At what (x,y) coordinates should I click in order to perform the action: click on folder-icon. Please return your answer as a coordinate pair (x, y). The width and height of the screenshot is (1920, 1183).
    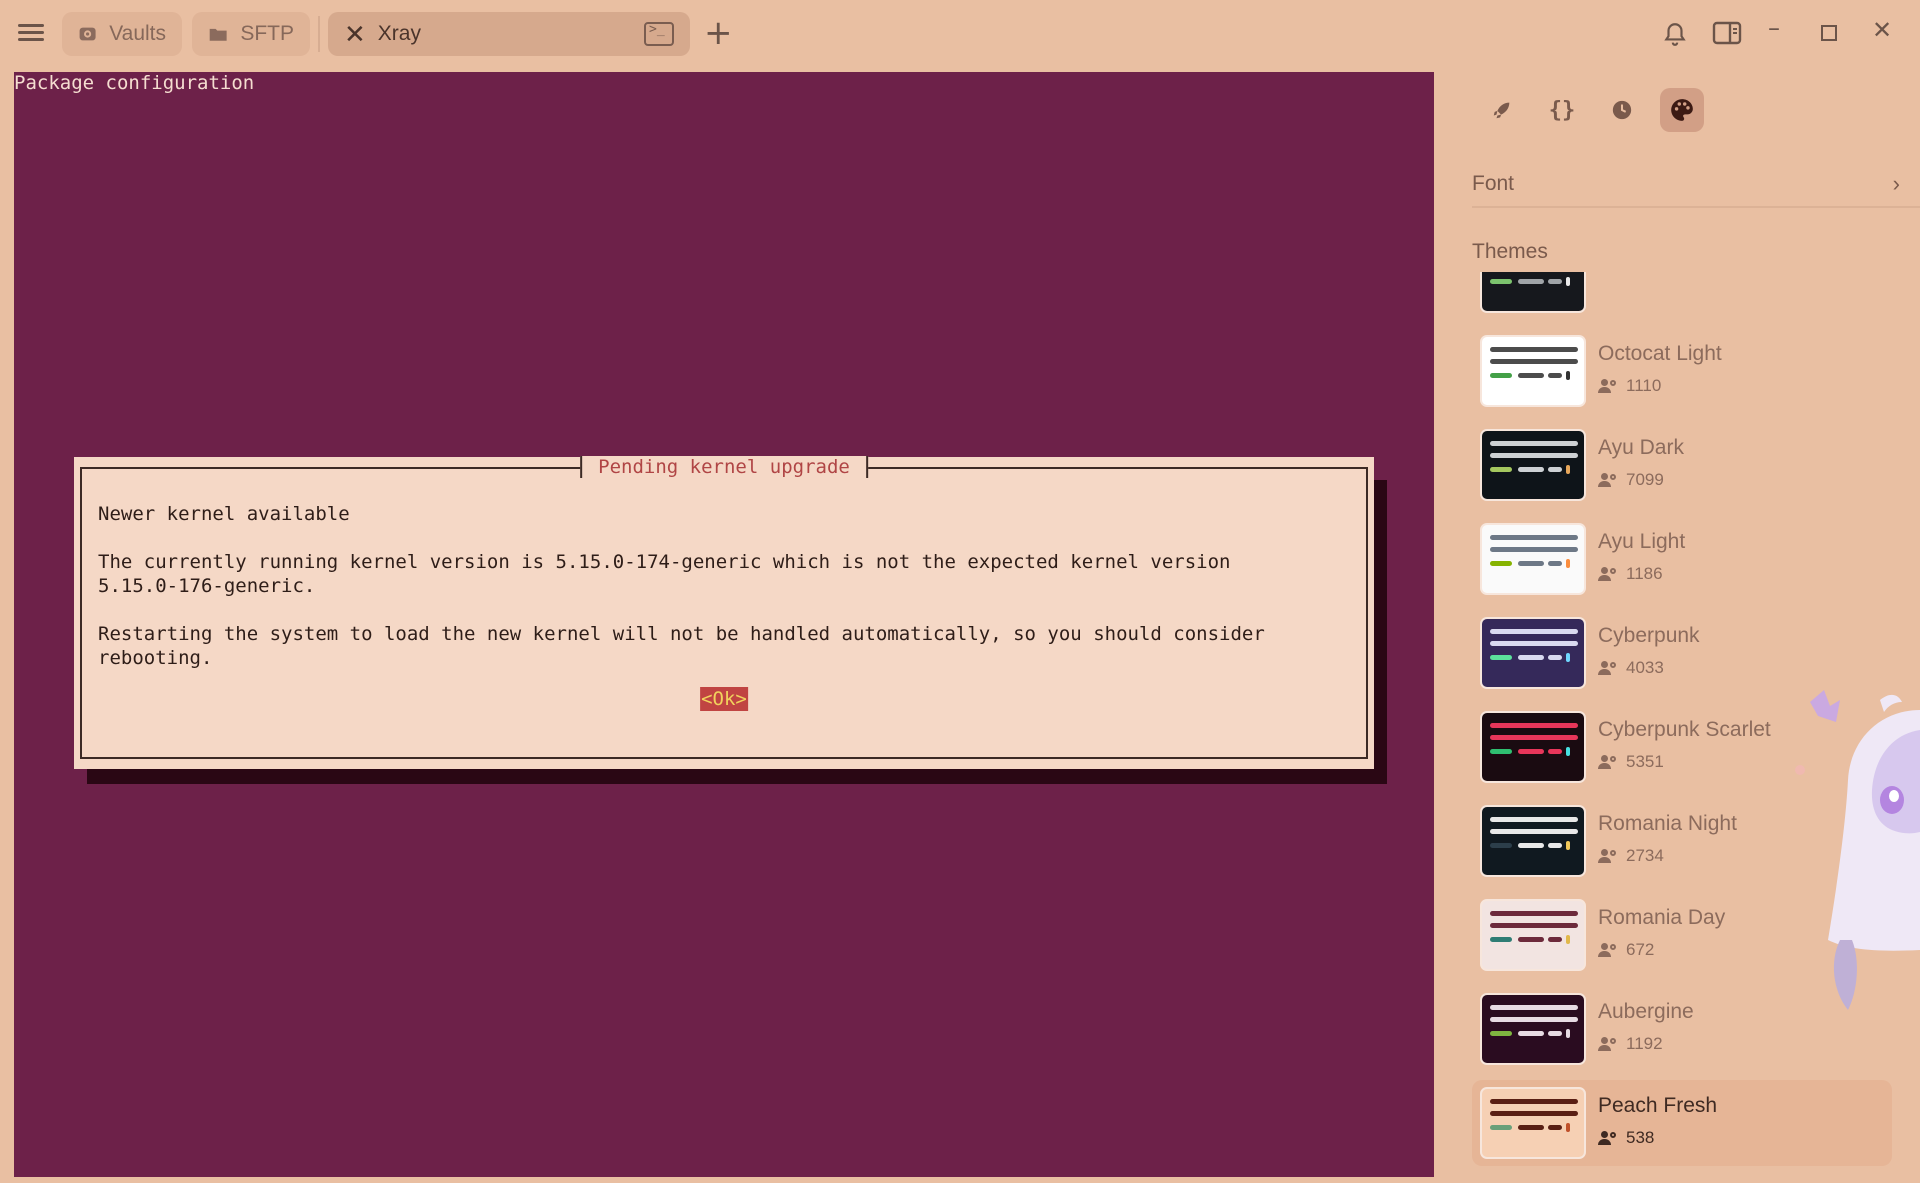
    Looking at the image, I should click on (218, 34).